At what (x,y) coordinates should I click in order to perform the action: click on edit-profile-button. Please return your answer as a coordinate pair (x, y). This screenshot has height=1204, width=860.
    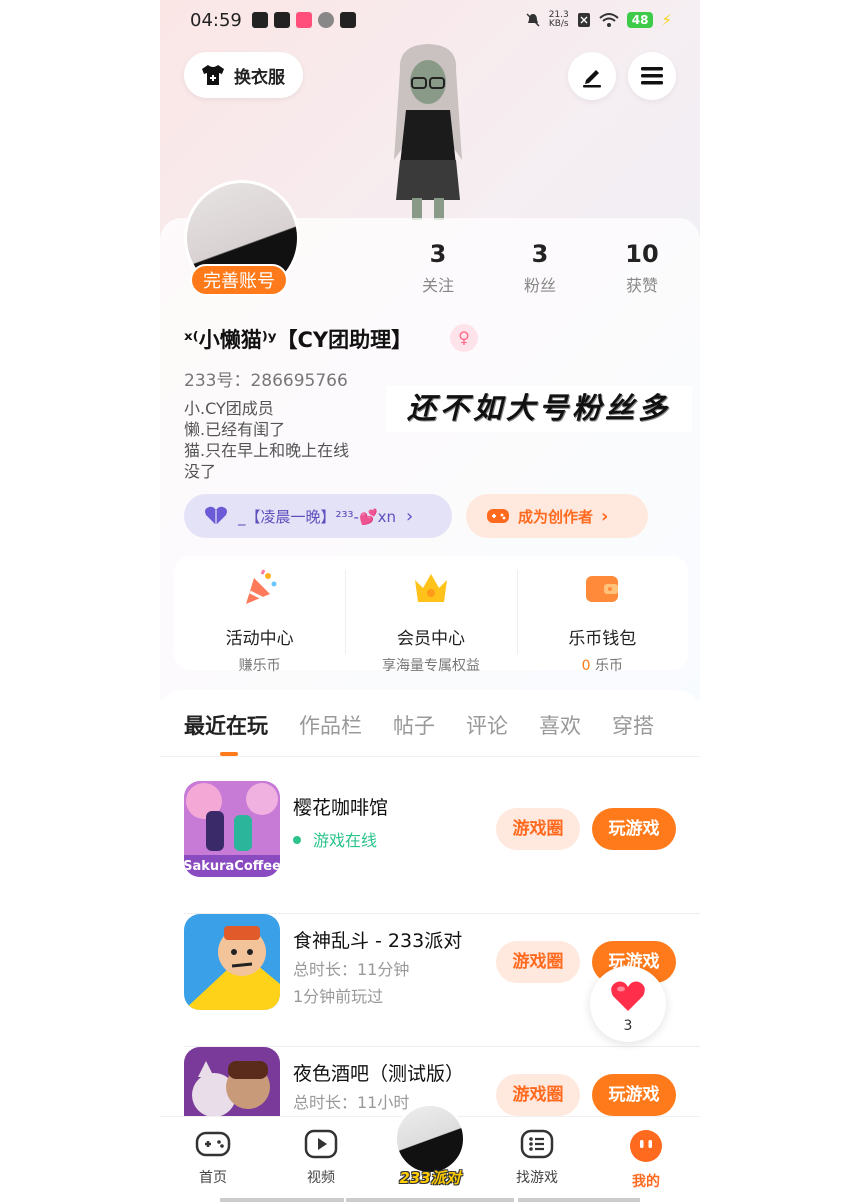
    Looking at the image, I should click on (592, 76).